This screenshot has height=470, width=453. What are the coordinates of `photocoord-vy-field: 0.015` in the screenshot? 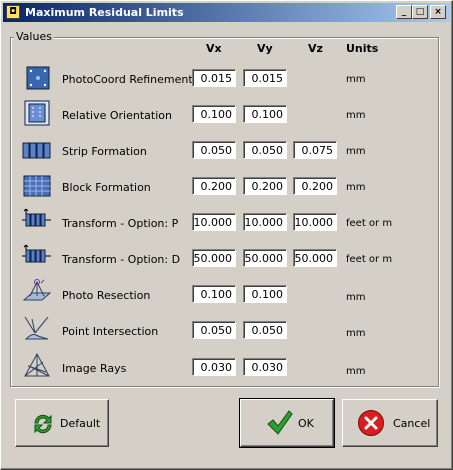 It's located at (265, 78).